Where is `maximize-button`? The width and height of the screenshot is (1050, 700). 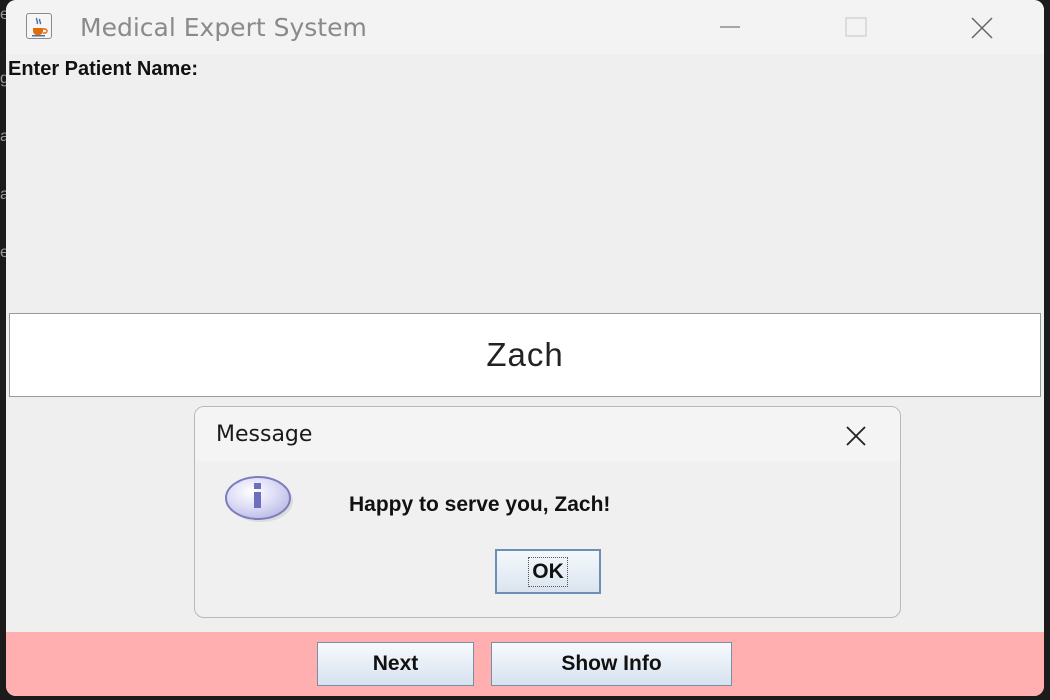
maximize-button is located at coordinates (854, 27).